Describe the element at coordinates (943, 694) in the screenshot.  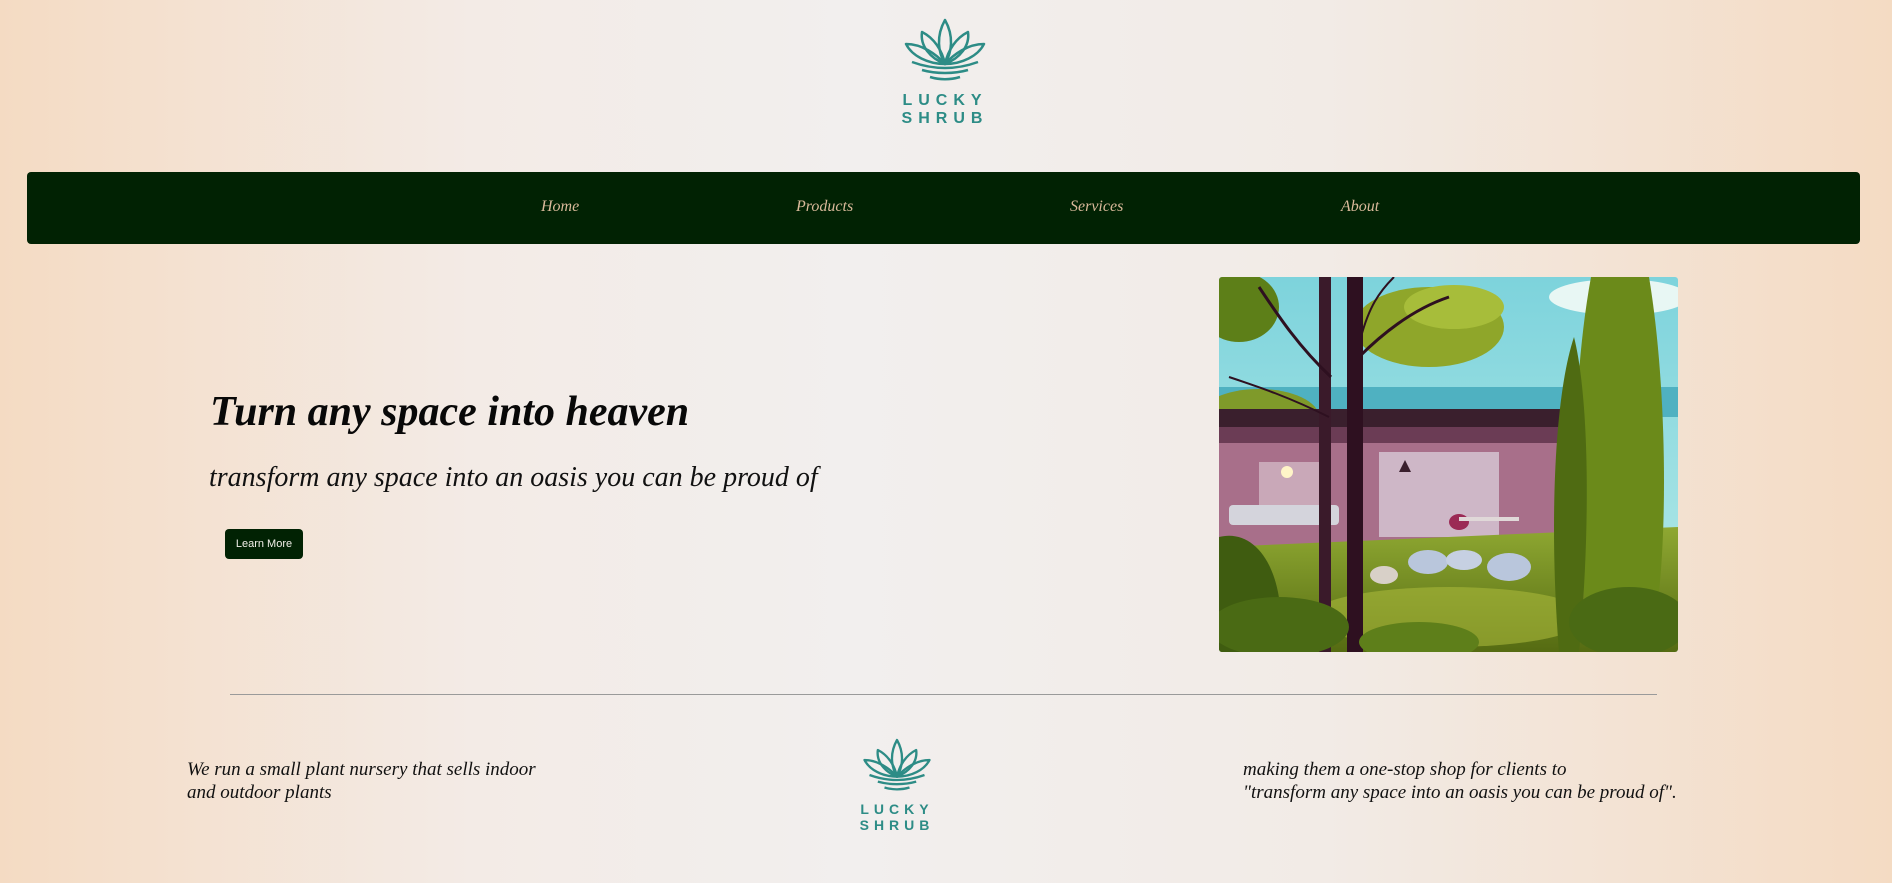
I see `section-divider` at that location.